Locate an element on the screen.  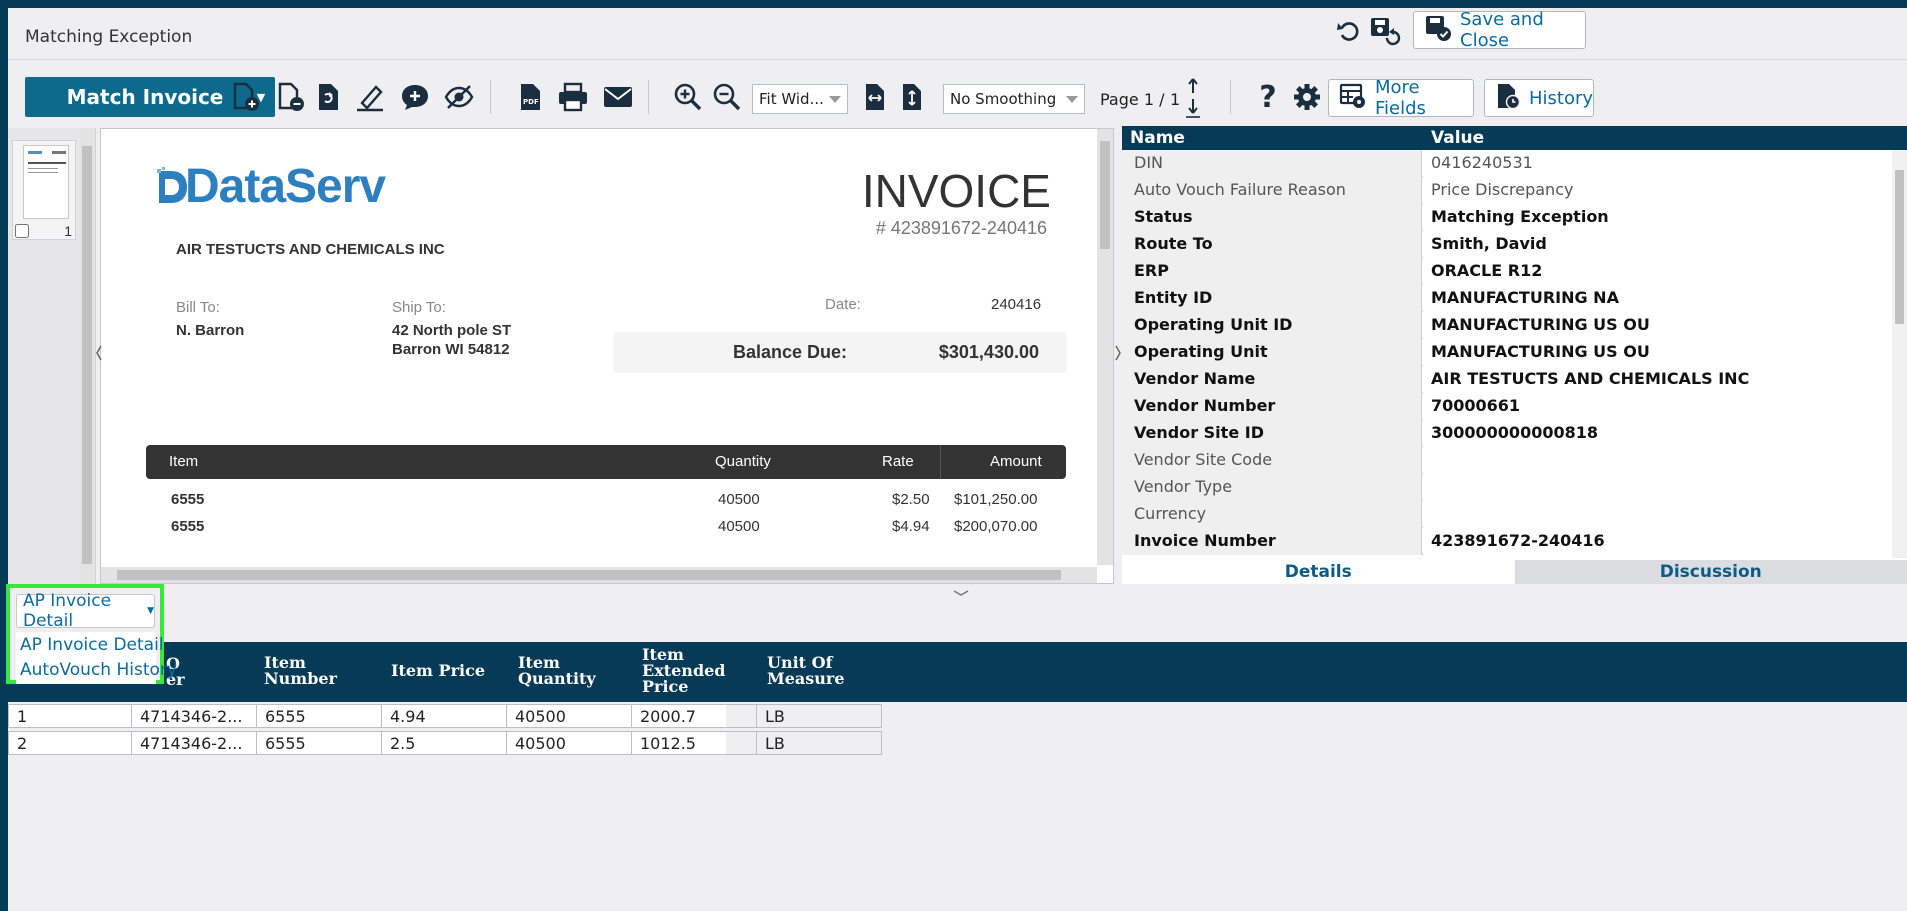
save-and-close-button: Save and Close is located at coordinates (1499, 30).